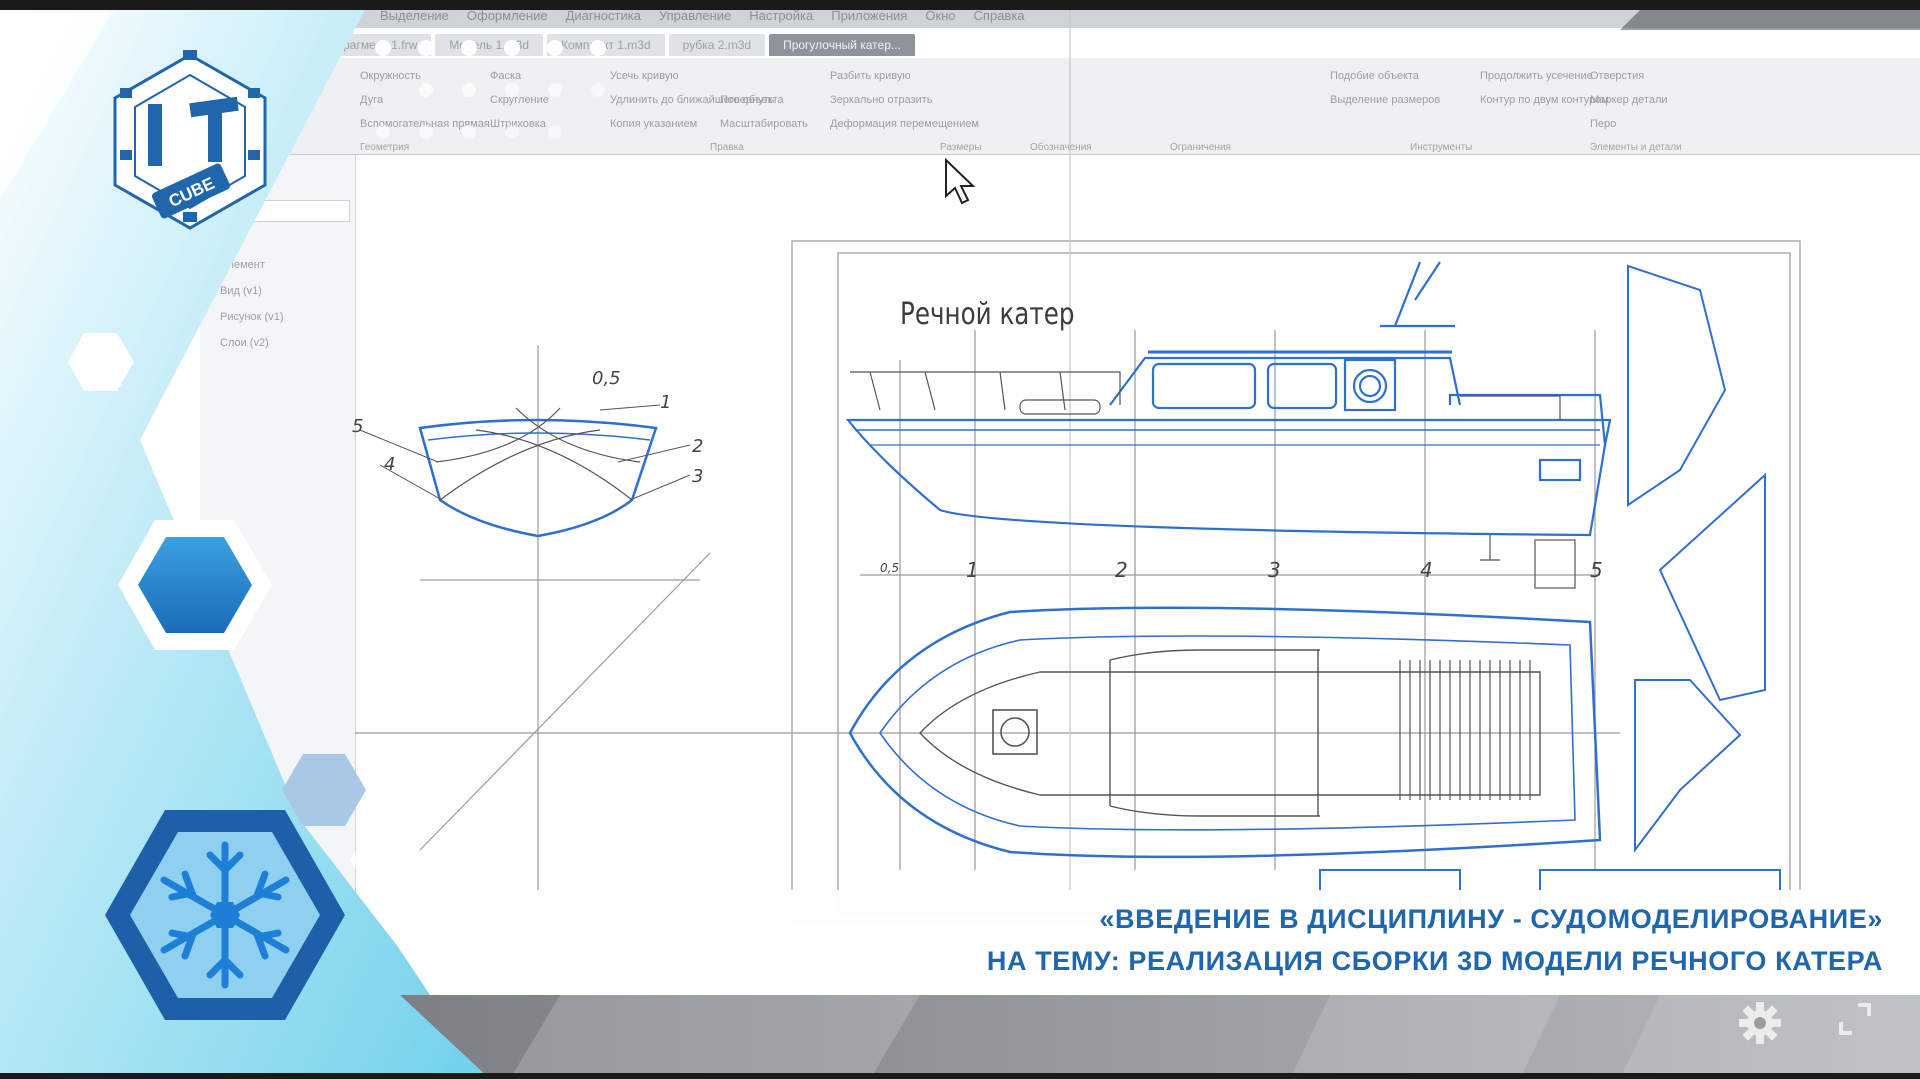  I want to click on settings-gear-icon, so click(1760, 1023).